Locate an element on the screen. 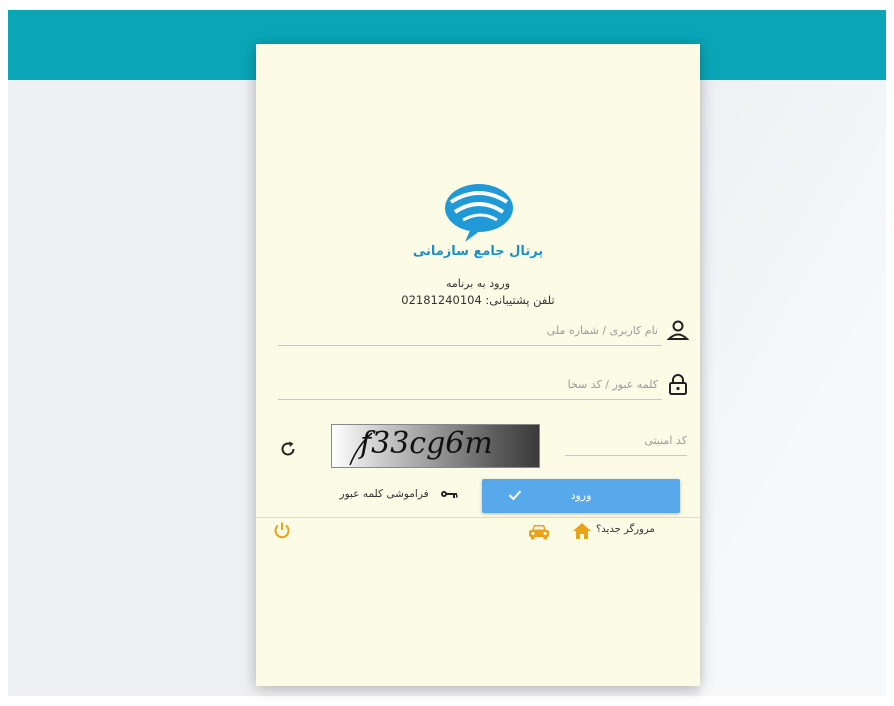  captcha-text: f33cg6m is located at coordinates (426, 443).